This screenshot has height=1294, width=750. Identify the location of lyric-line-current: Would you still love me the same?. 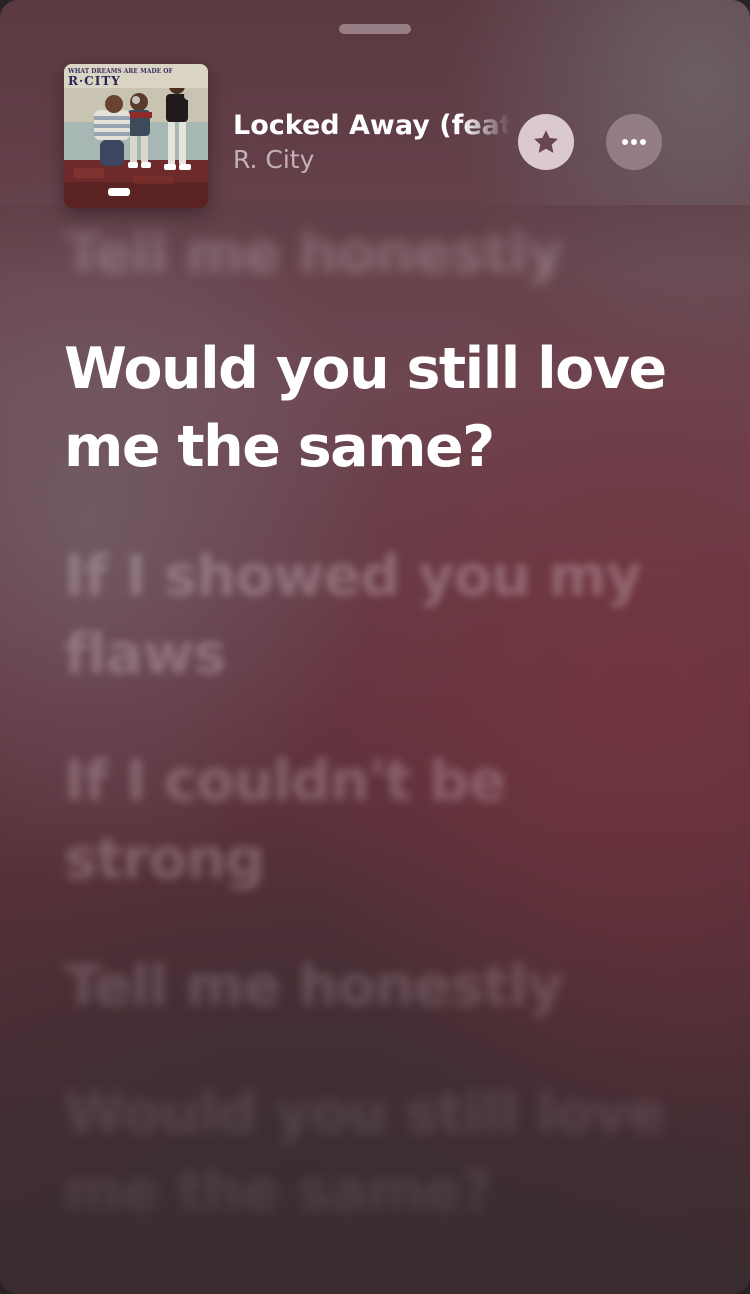
(384, 408).